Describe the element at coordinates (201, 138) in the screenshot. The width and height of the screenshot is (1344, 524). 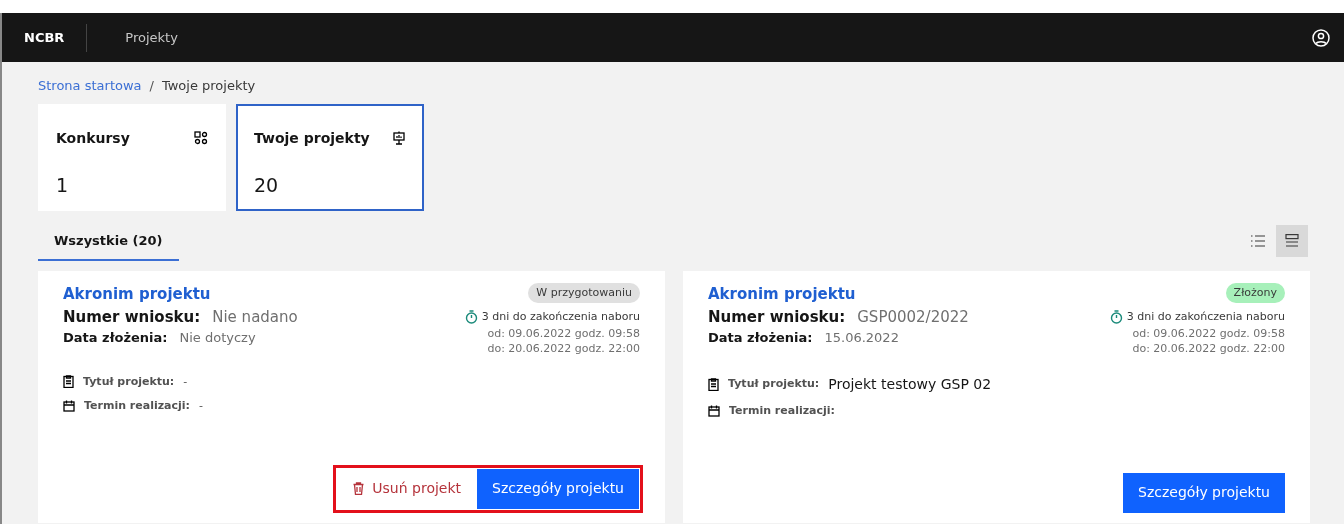
I see `apps-icon` at that location.